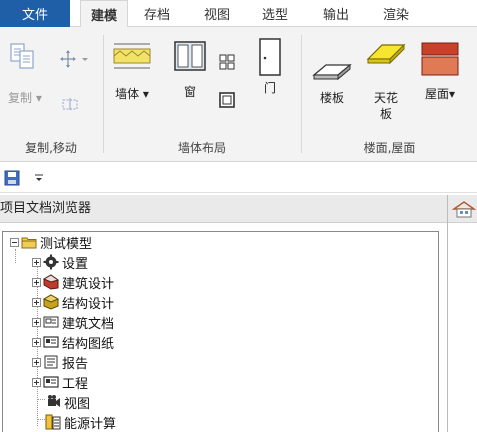 This screenshot has width=477, height=432. I want to click on tree-label: 设置, so click(75, 264).